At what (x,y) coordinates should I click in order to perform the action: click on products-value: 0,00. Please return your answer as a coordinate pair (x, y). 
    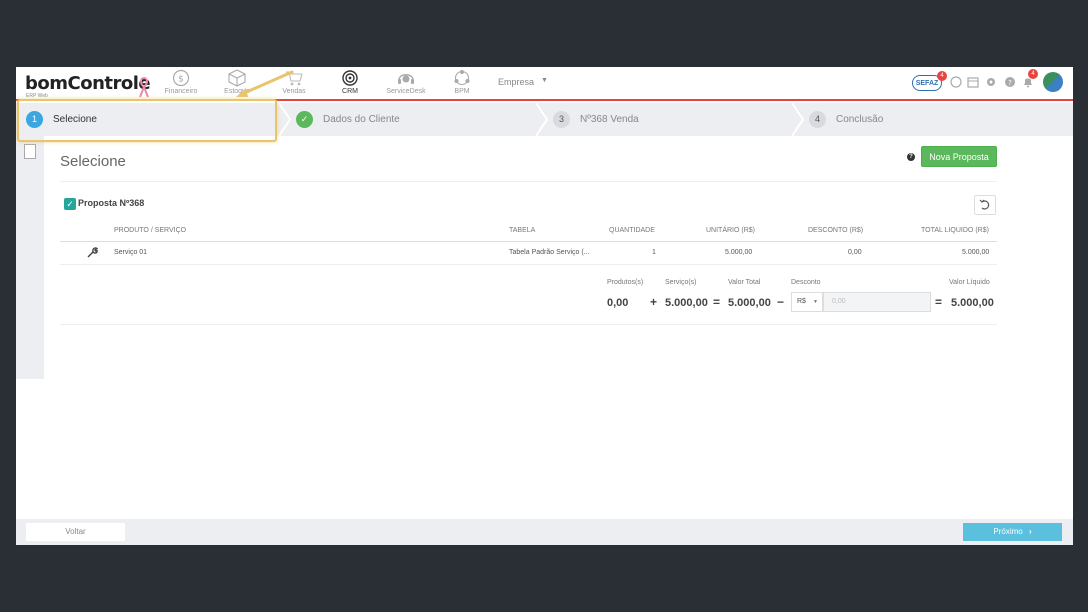
    Looking at the image, I should click on (618, 303).